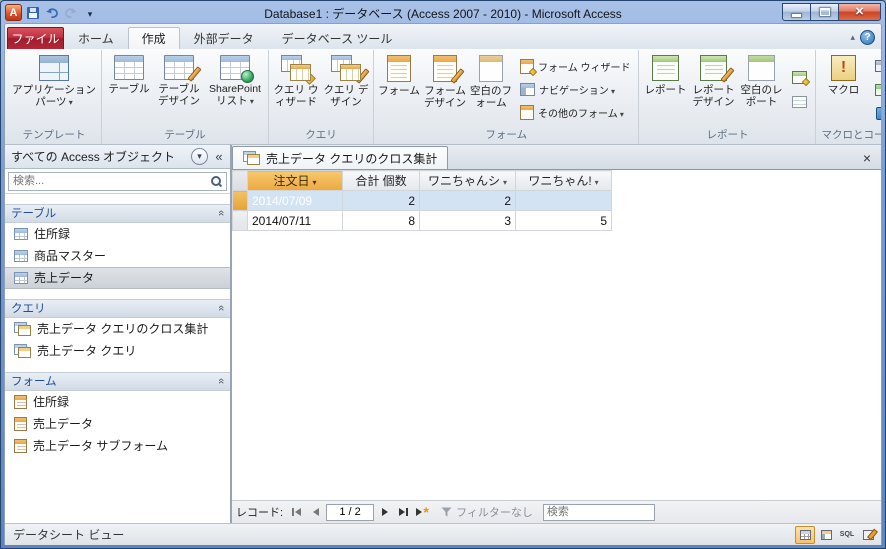 The height and width of the screenshot is (549, 886). Describe the element at coordinates (96, 38) in the screenshot. I see `tab-home: ホーム` at that location.